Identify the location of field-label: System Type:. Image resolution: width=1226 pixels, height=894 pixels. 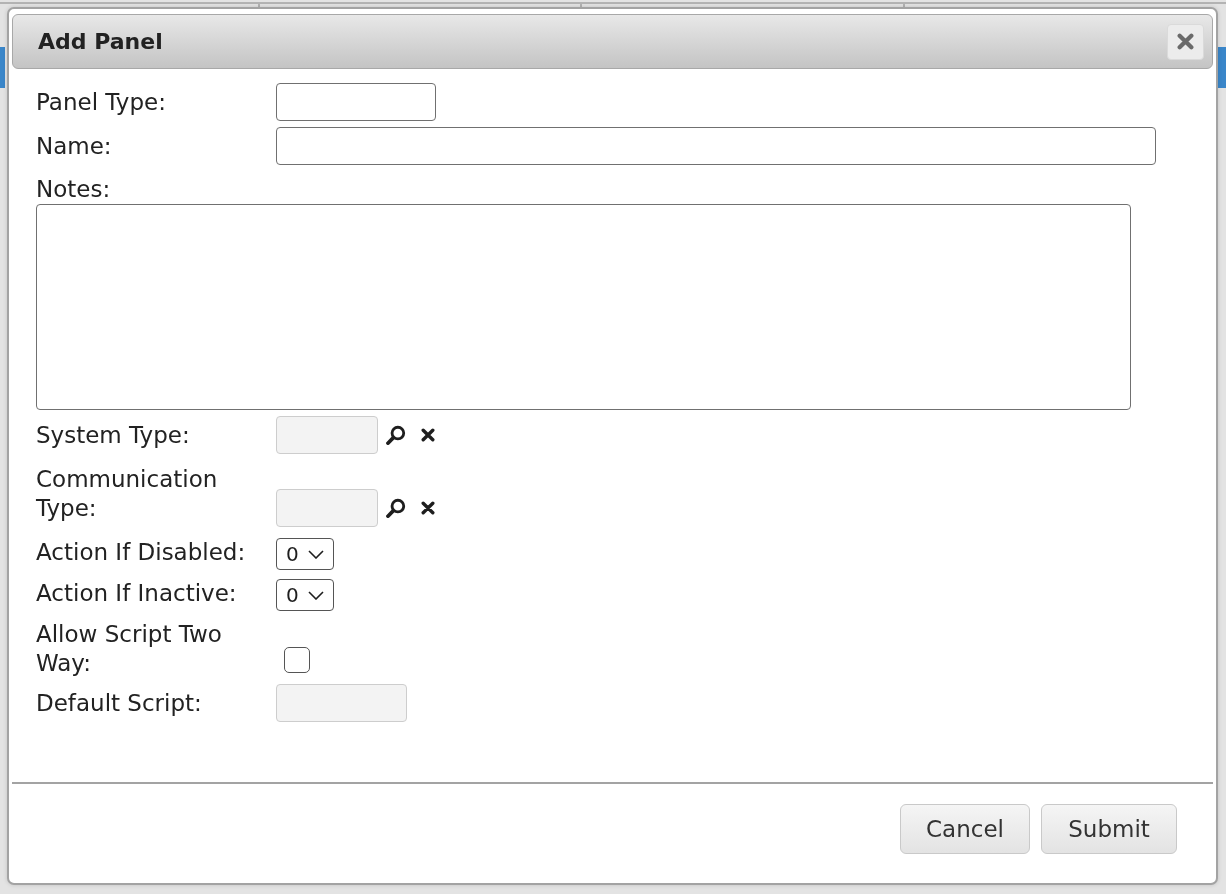
(113, 435).